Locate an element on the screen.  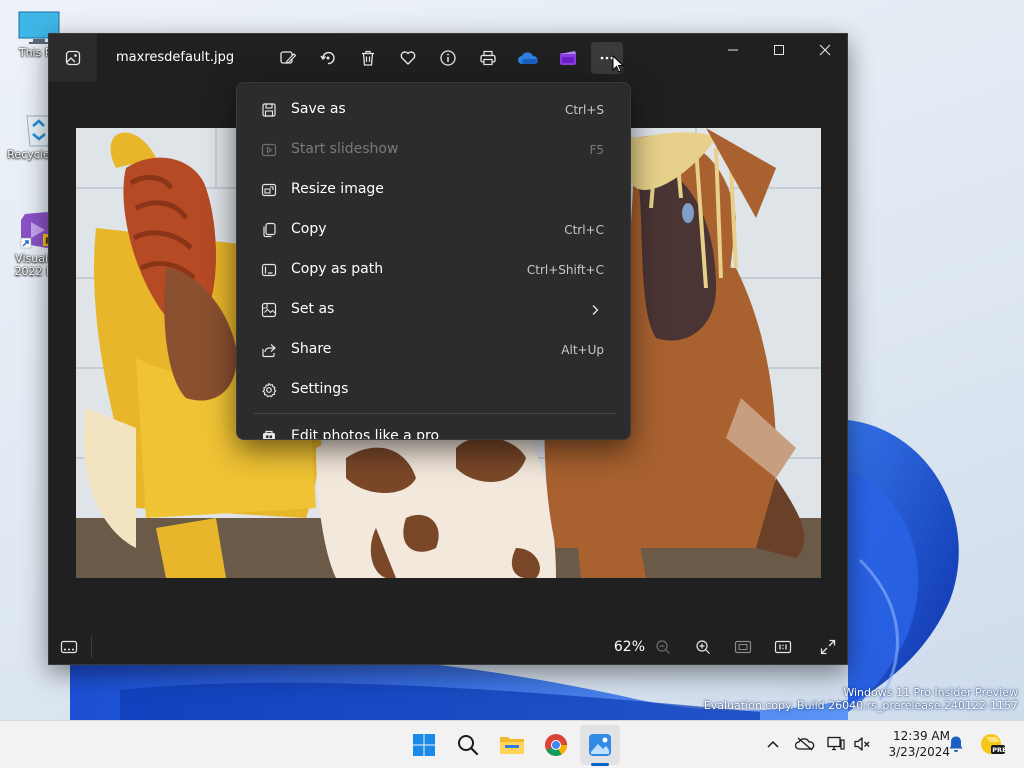
print-button is located at coordinates (488, 58).